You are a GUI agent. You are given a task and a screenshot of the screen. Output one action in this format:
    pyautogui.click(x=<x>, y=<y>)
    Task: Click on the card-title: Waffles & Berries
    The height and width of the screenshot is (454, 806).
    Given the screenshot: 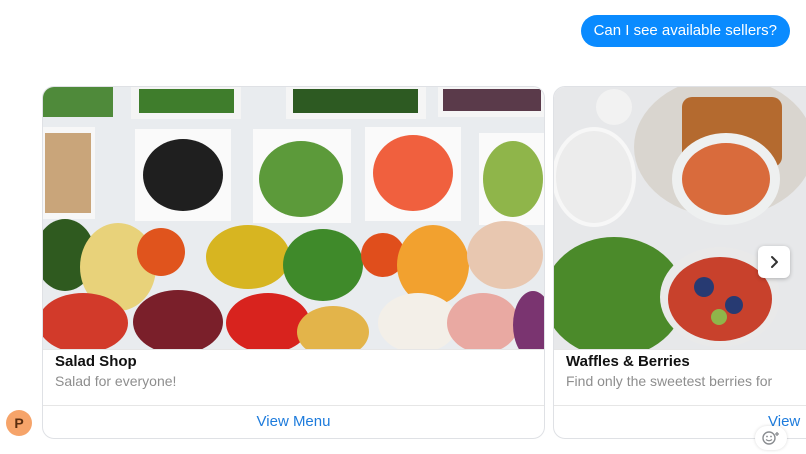 What is the action you would take?
    pyautogui.click(x=628, y=361)
    